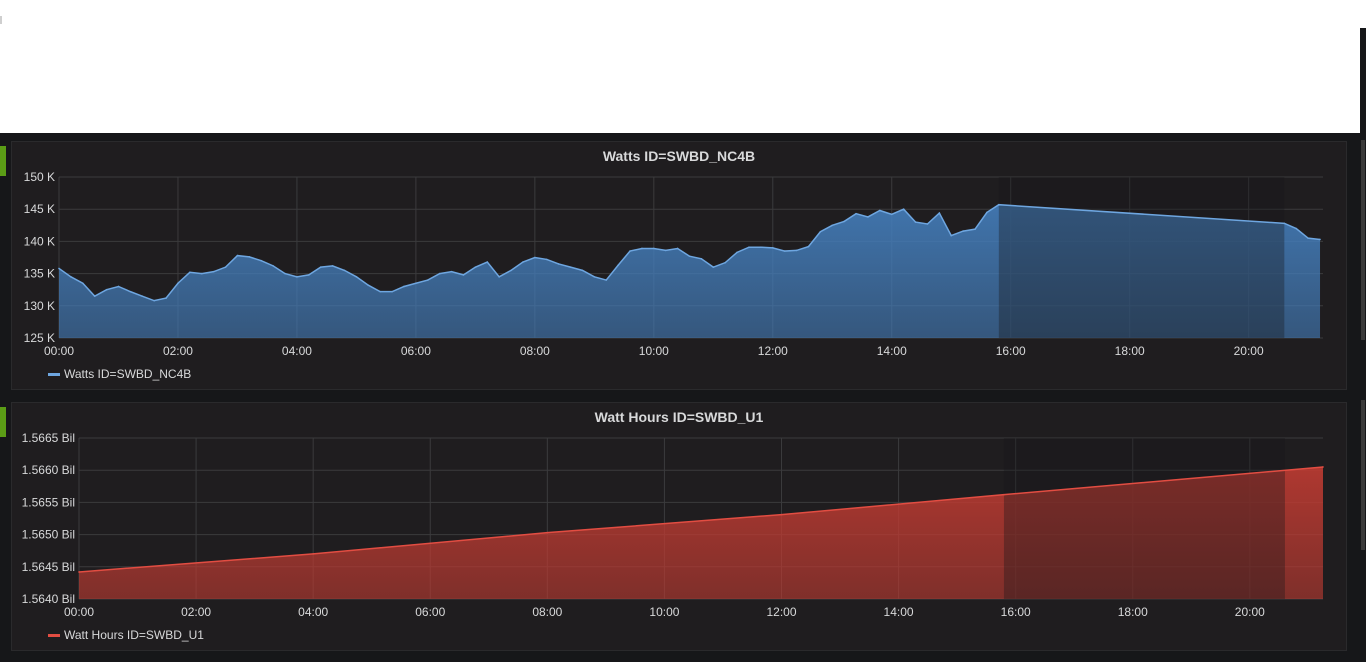 This screenshot has width=1366, height=662. Describe the element at coordinates (899, 612) in the screenshot. I see `watthours-x-tick-label: 14:00` at that location.